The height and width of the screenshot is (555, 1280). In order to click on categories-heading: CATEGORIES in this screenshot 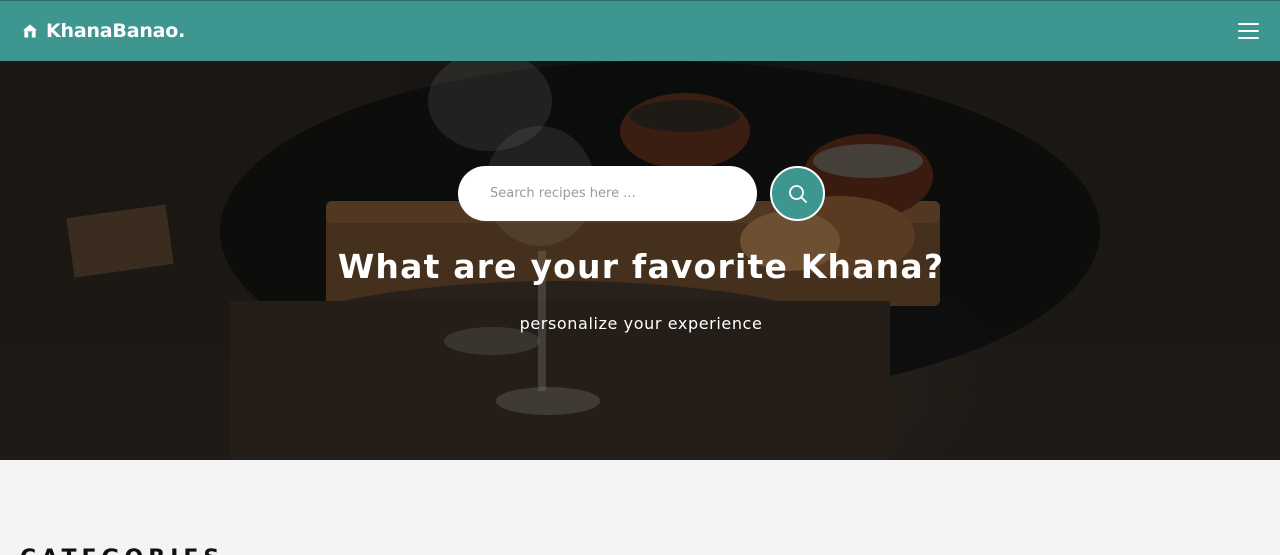, I will do `click(122, 550)`.